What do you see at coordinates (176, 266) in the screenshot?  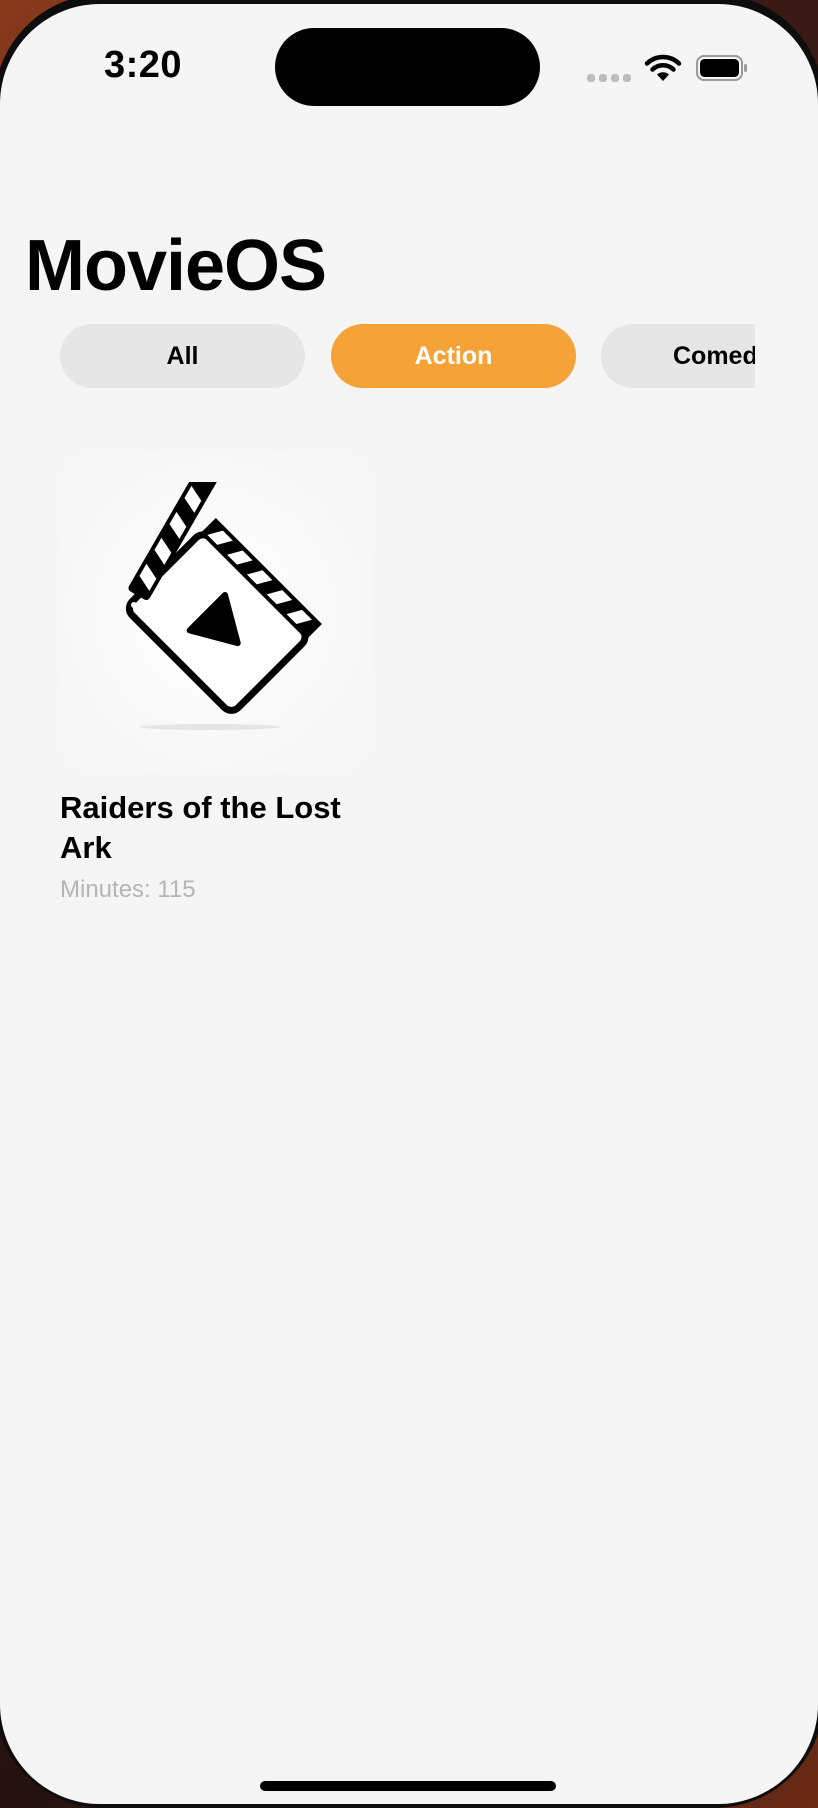 I see `page-title: MovieOS` at bounding box center [176, 266].